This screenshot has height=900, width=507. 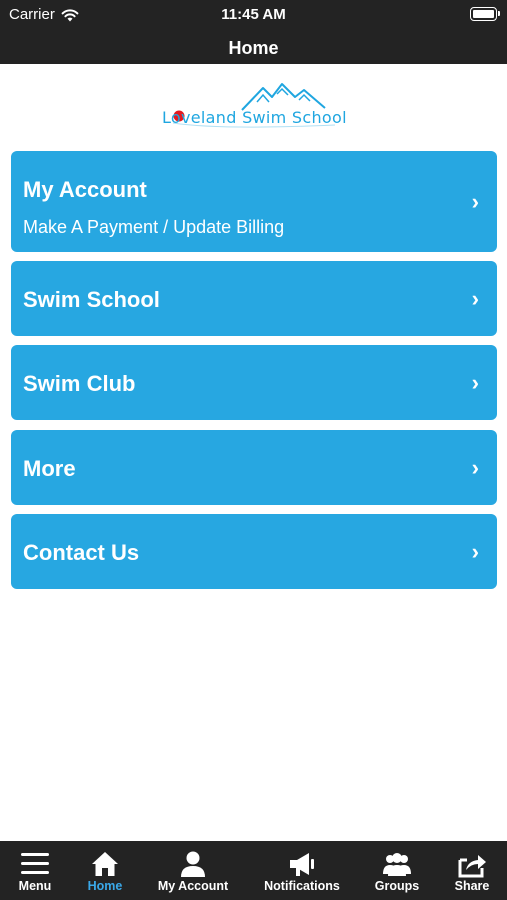 What do you see at coordinates (253, 48) in the screenshot?
I see `page-title: Home` at bounding box center [253, 48].